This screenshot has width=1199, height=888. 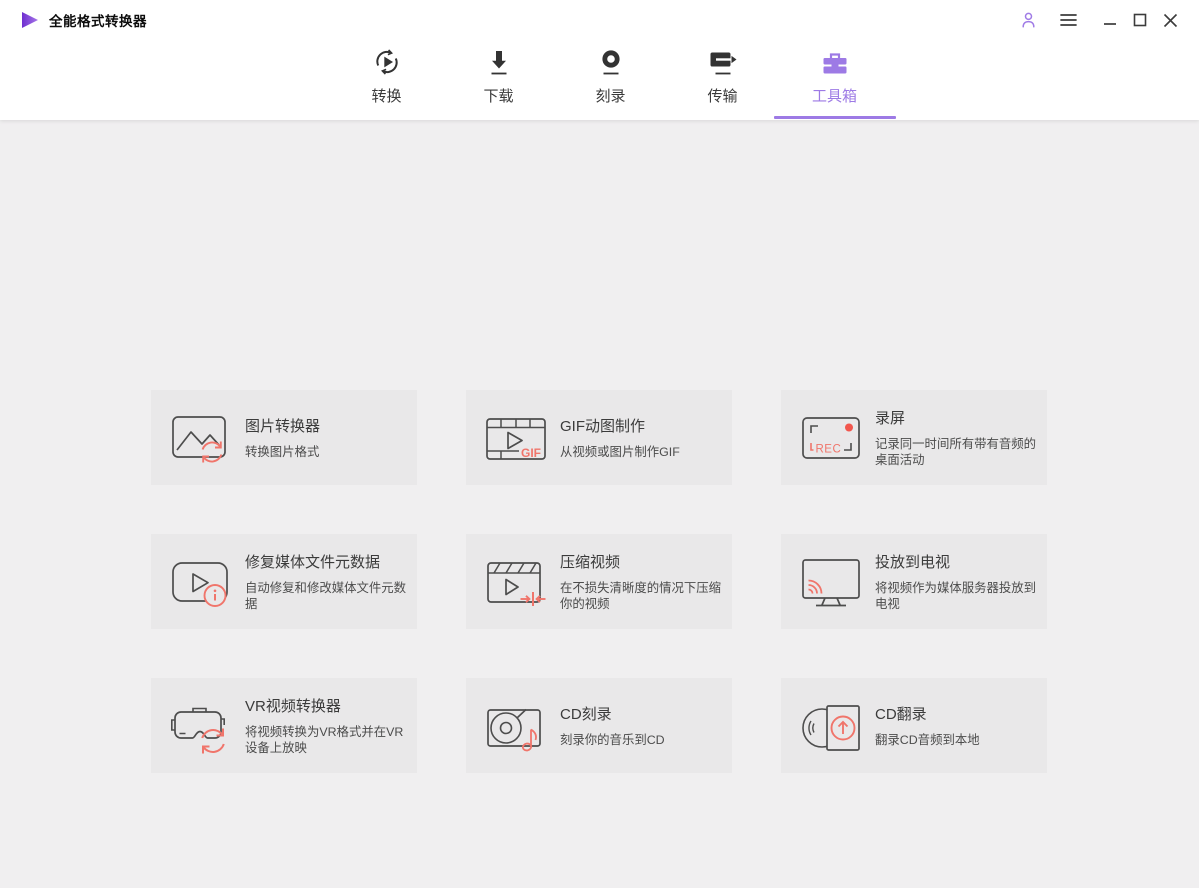 I want to click on download-icon, so click(x=499, y=62).